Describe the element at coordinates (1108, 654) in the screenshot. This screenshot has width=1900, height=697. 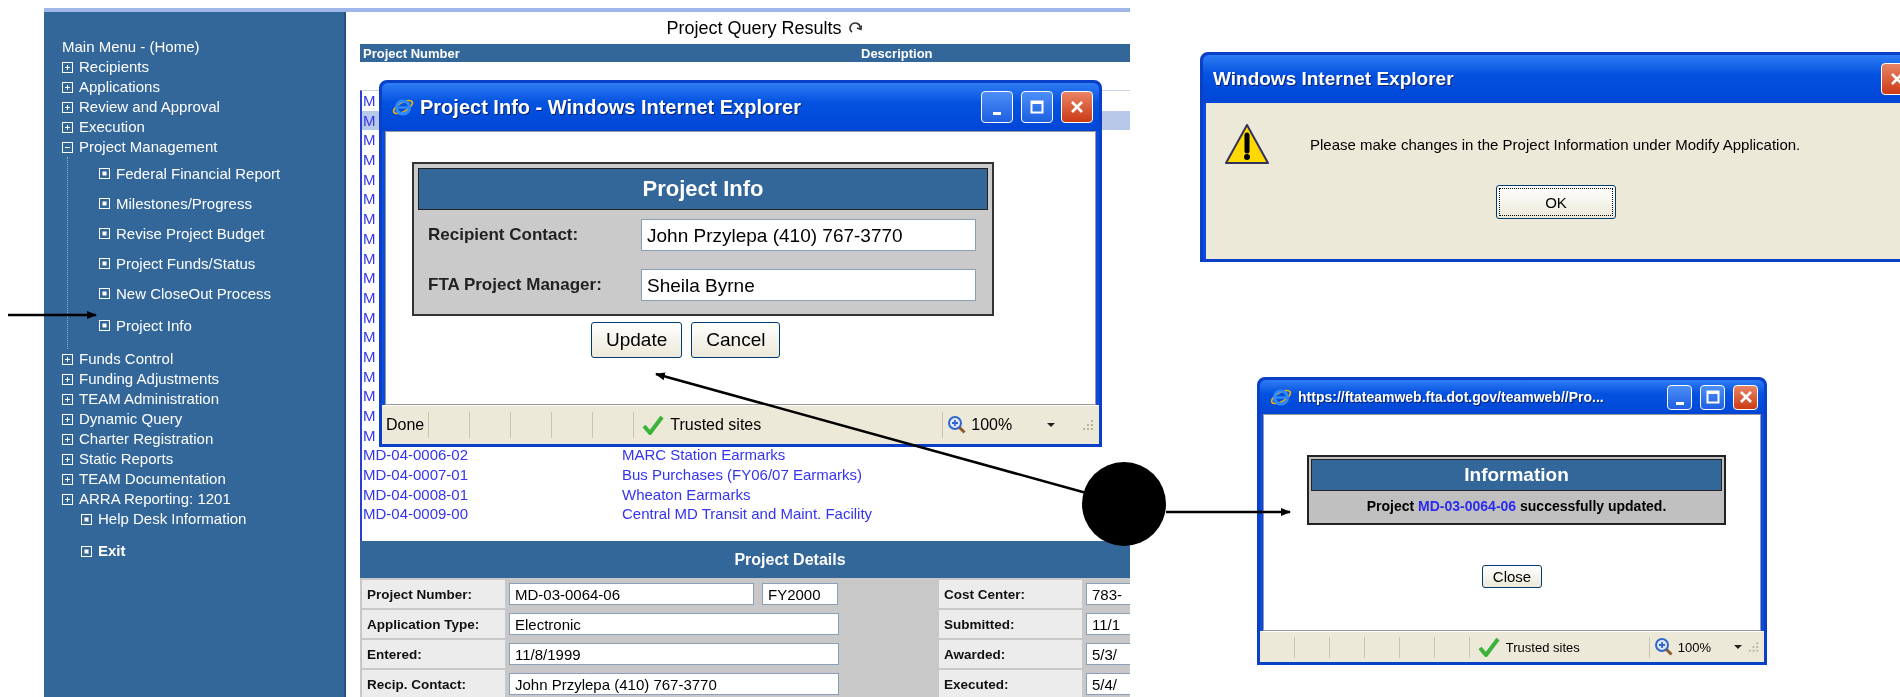
I see `text-field: 5/3/` at that location.